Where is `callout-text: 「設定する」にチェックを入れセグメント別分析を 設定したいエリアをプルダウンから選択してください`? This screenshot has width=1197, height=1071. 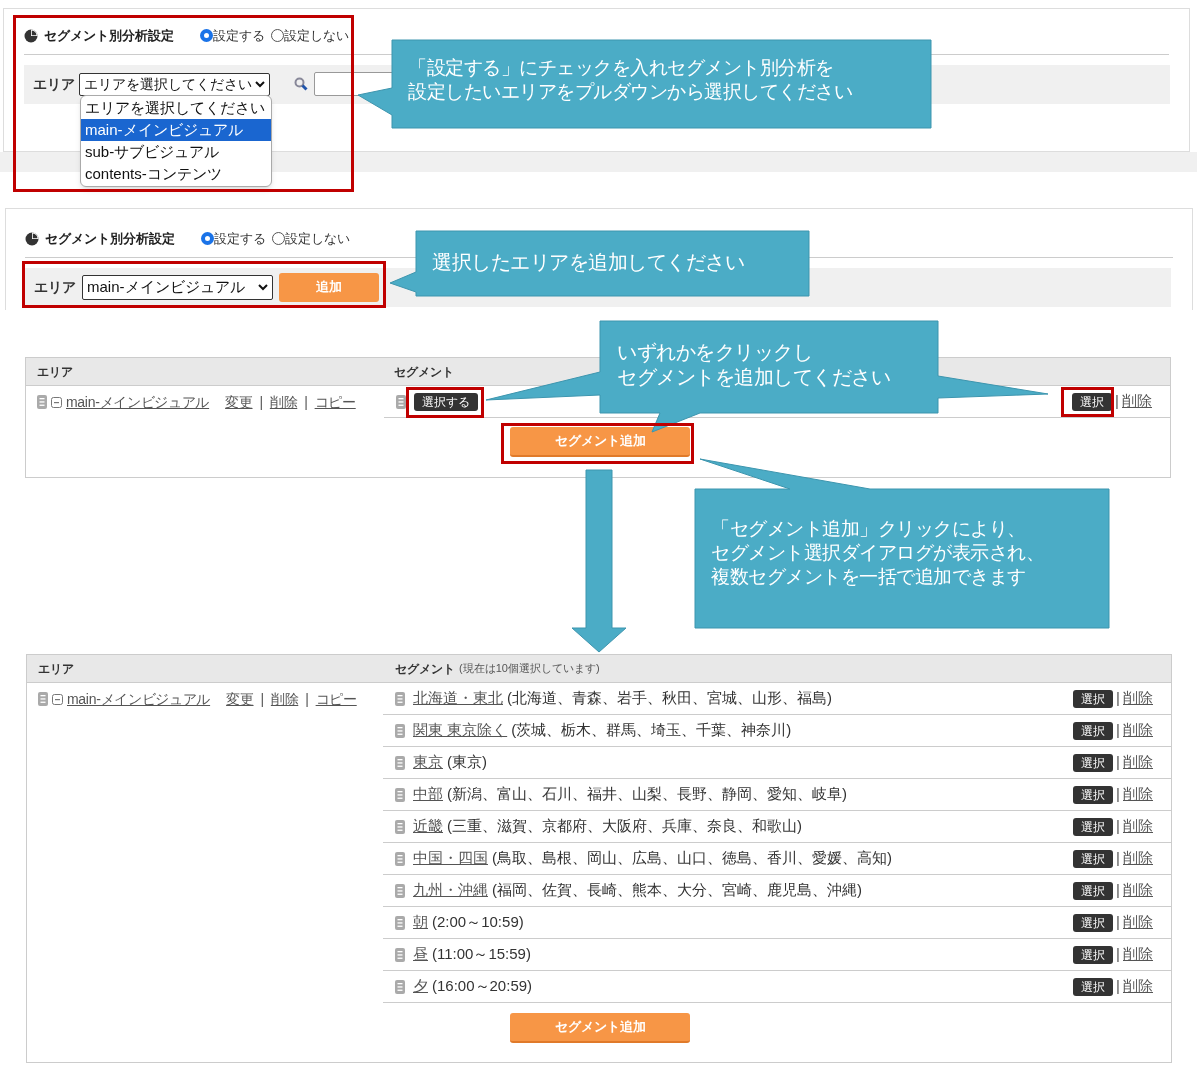 callout-text: 「設定する」にチェックを入れセグメント別分析を 設定したいエリアをプルダウンから選択してください is located at coordinates (630, 80).